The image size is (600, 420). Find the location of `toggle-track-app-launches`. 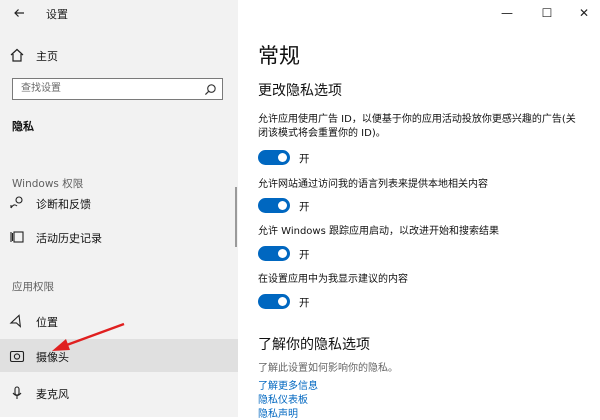

toggle-track-app-launches is located at coordinates (274, 253).